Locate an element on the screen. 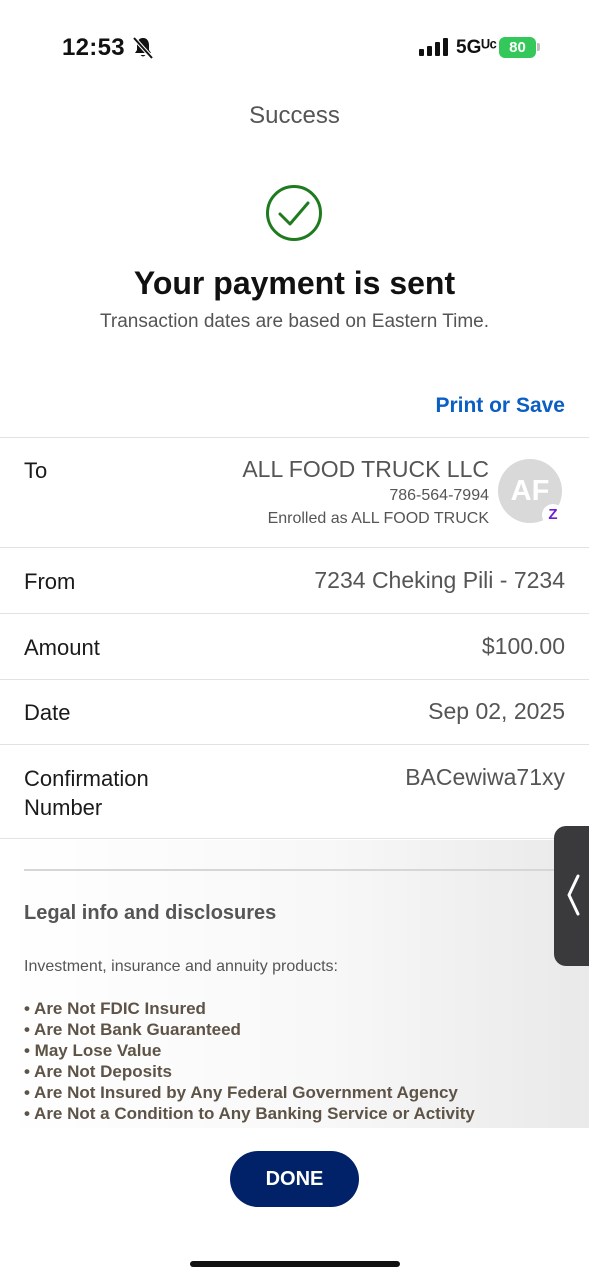 The width and height of the screenshot is (589, 1280). amount-label: Amount is located at coordinates (62, 647).